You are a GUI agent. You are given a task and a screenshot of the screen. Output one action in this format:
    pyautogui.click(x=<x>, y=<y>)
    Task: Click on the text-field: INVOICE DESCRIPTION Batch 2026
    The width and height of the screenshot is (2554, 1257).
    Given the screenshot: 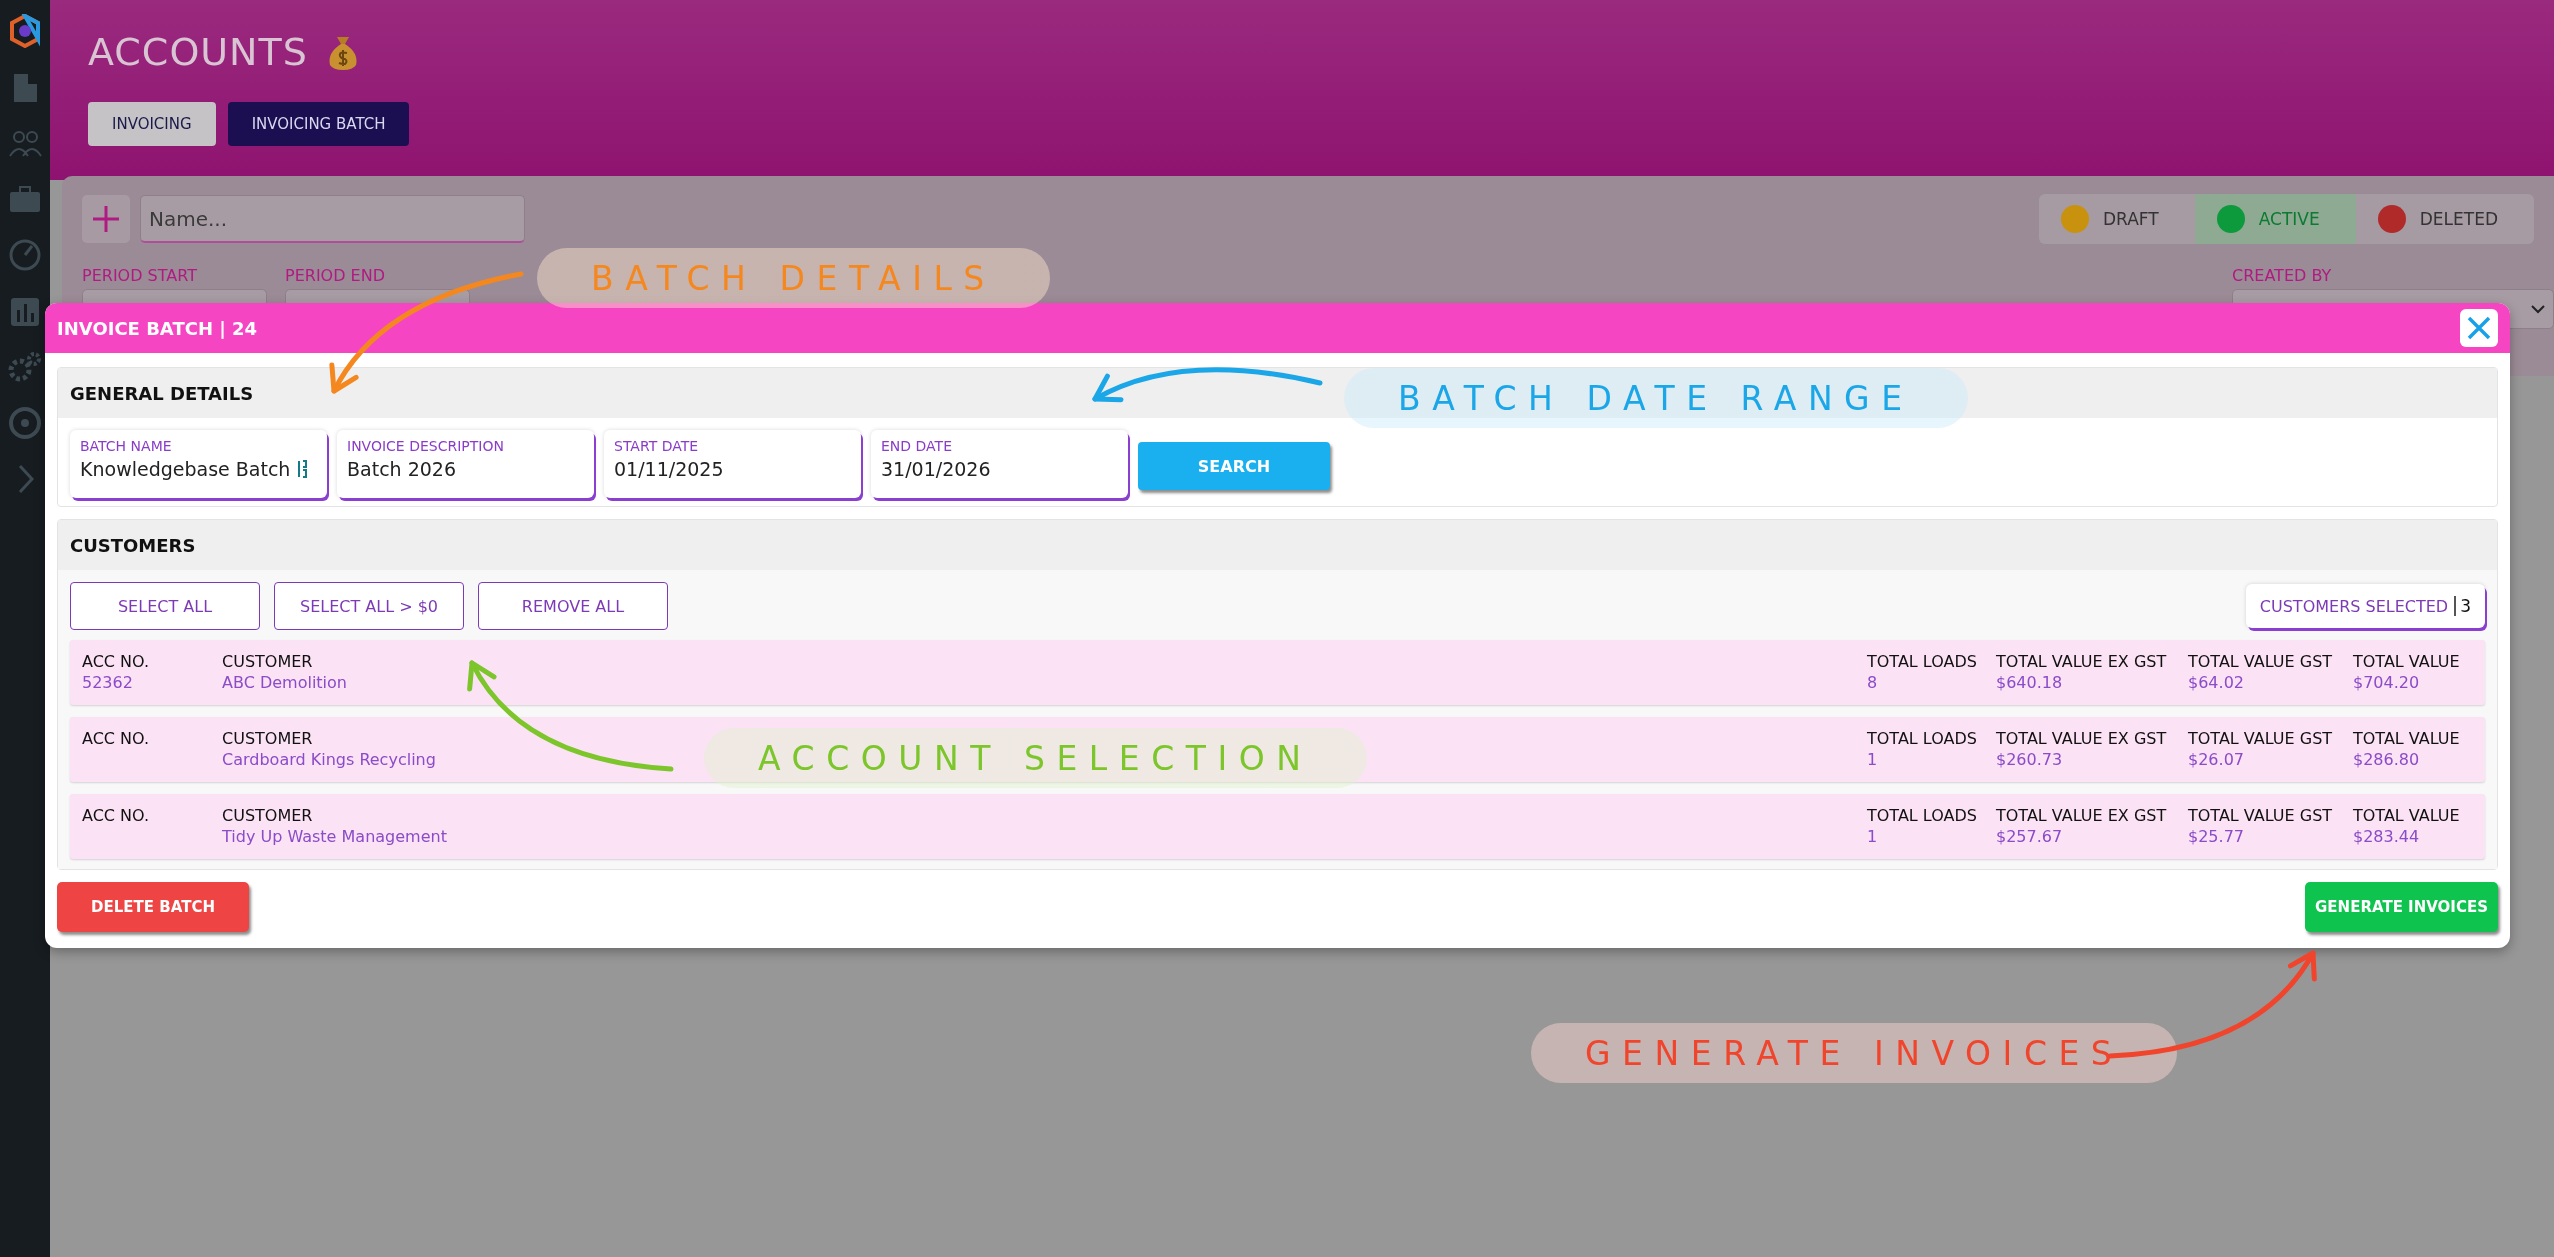 What is the action you would take?
    pyautogui.click(x=465, y=464)
    